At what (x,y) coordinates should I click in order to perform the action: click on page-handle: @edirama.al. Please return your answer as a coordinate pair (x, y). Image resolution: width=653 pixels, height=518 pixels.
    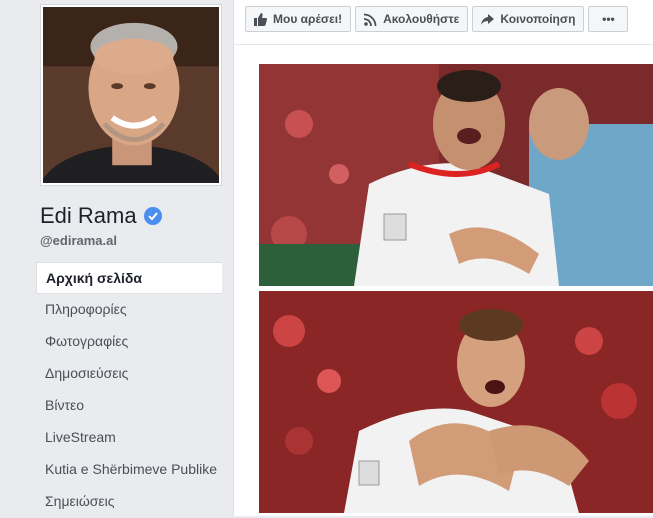
    Looking at the image, I should click on (78, 240).